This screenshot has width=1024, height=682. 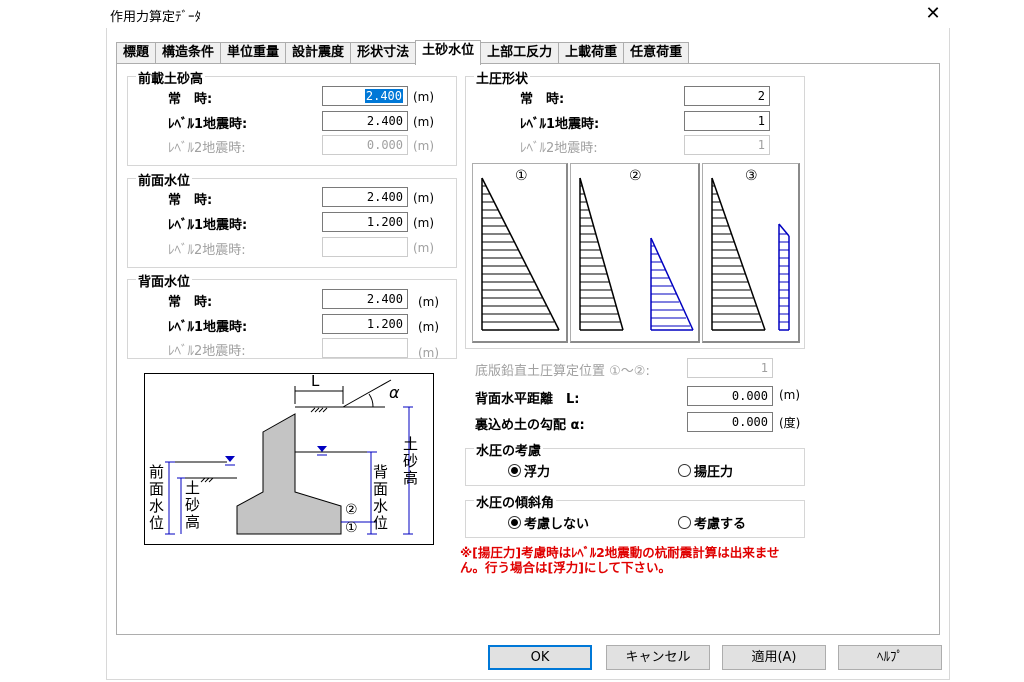 What do you see at coordinates (720, 524) in the screenshot?
I see `radio-incline-label: 考慮する` at bounding box center [720, 524].